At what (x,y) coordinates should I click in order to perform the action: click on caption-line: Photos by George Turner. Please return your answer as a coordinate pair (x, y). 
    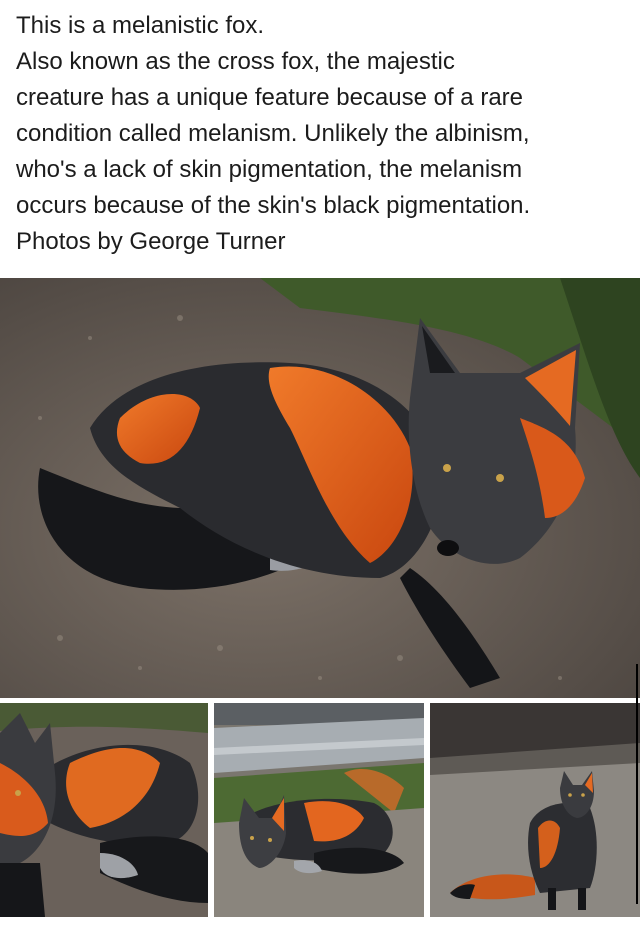
    Looking at the image, I should click on (151, 241).